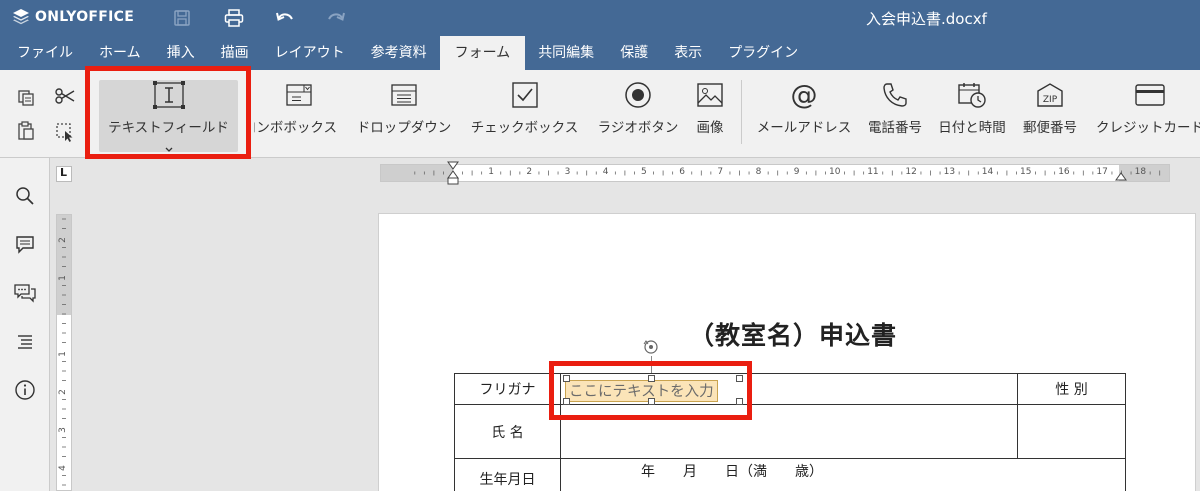 This screenshot has width=1200, height=491. I want to click on toolbar-separator, so click(741, 112).